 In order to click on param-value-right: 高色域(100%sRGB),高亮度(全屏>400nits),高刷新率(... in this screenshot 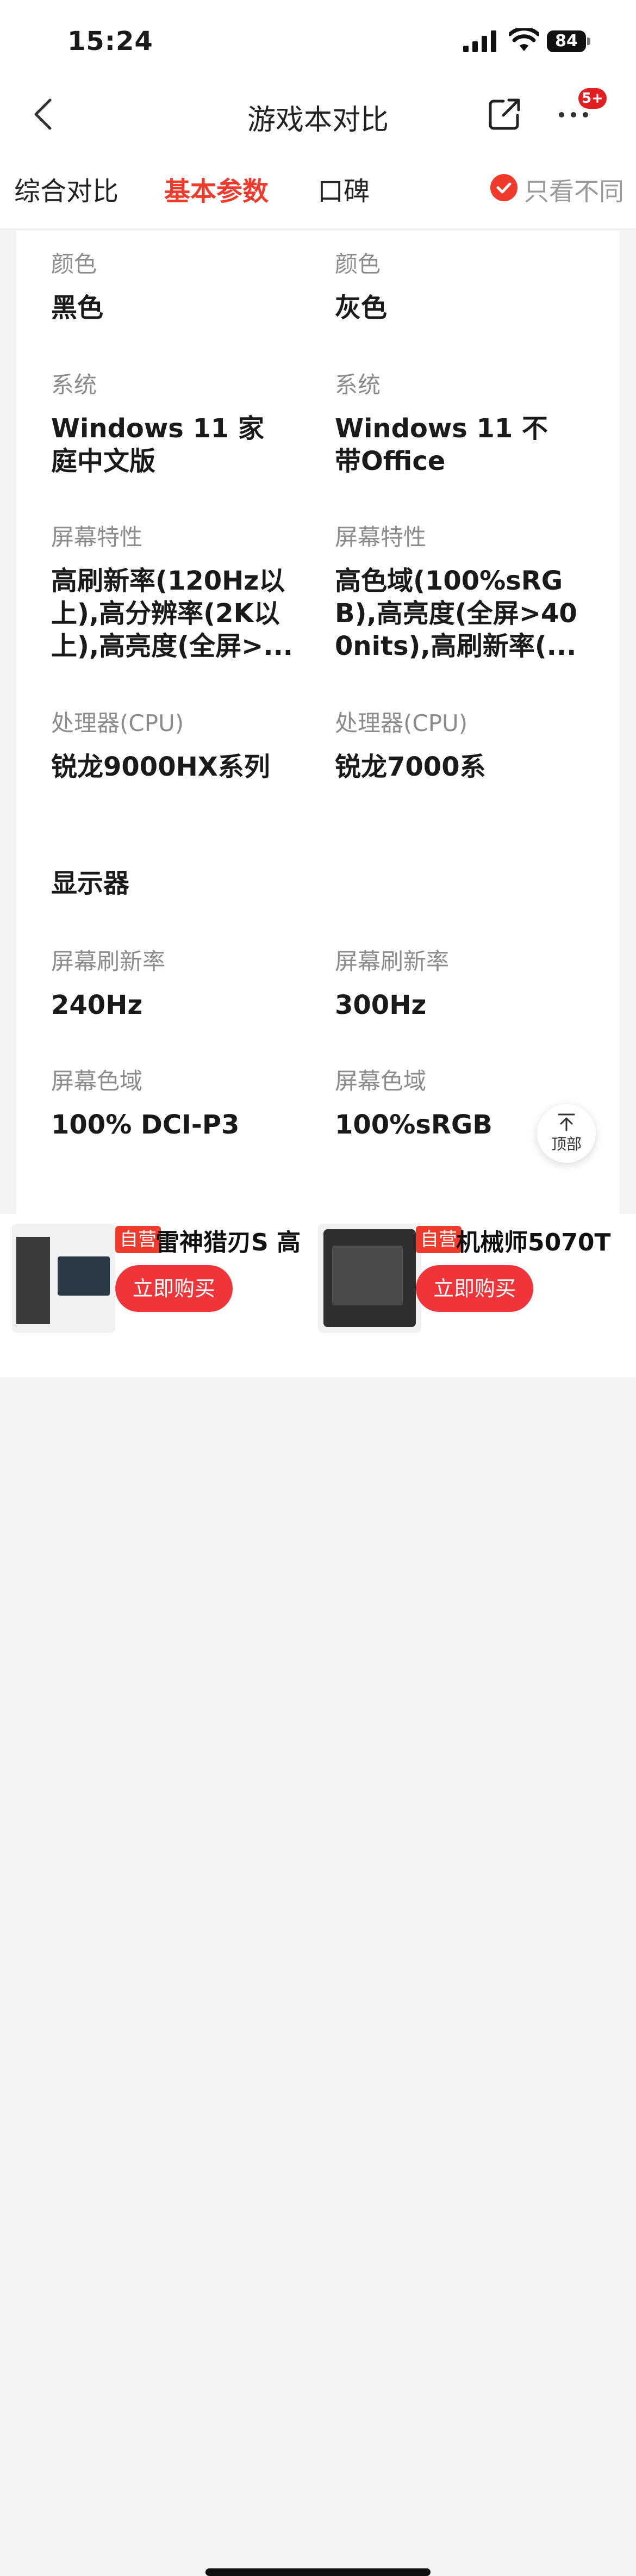, I will do `click(456, 614)`.